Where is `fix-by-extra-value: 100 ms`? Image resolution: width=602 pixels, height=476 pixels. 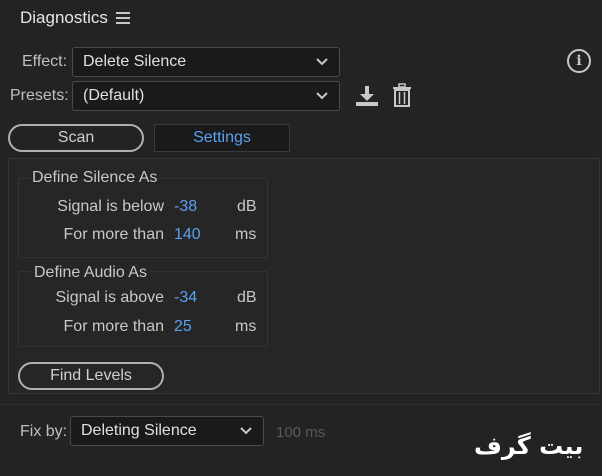
fix-by-extra-value: 100 ms is located at coordinates (301, 432).